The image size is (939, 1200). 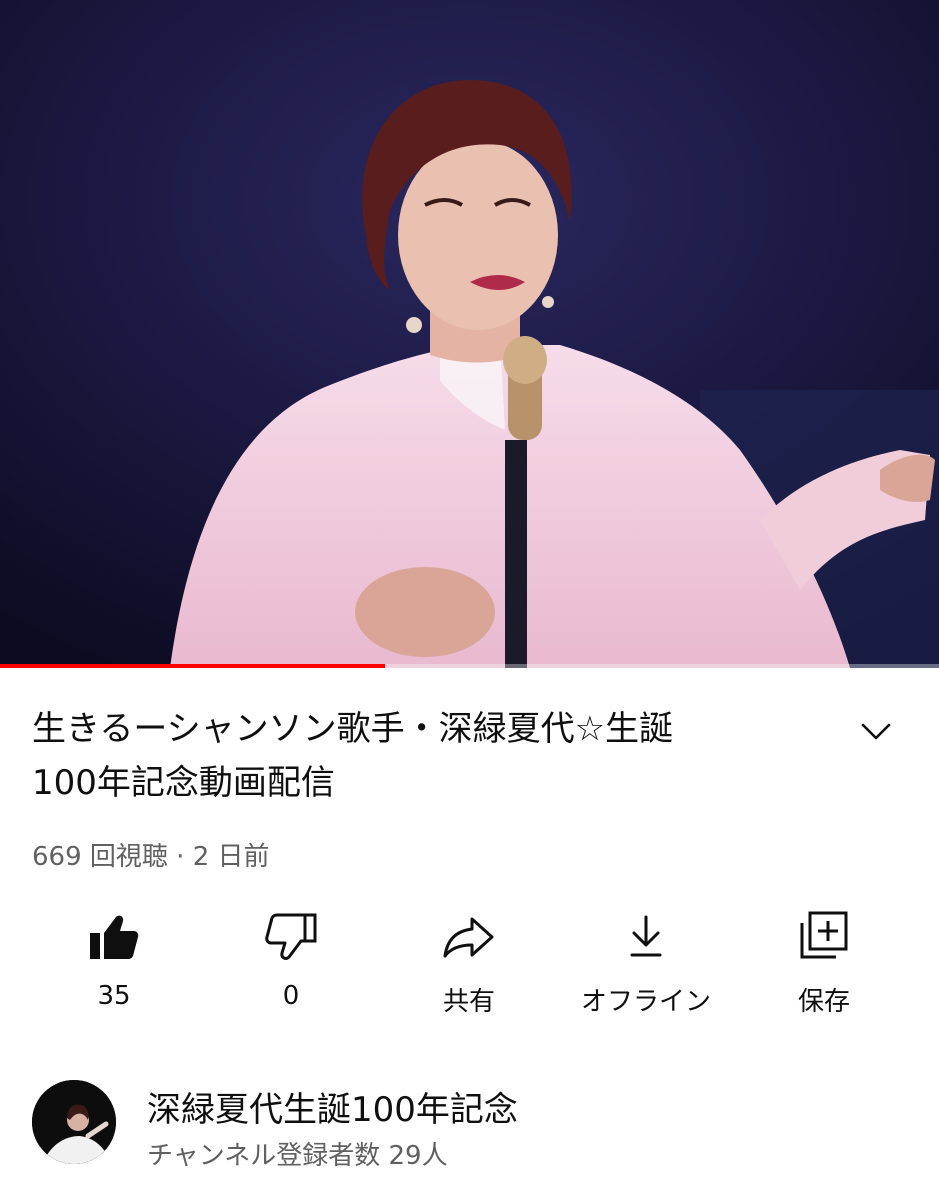 What do you see at coordinates (468, 1002) in the screenshot?
I see `share-label: 共有` at bounding box center [468, 1002].